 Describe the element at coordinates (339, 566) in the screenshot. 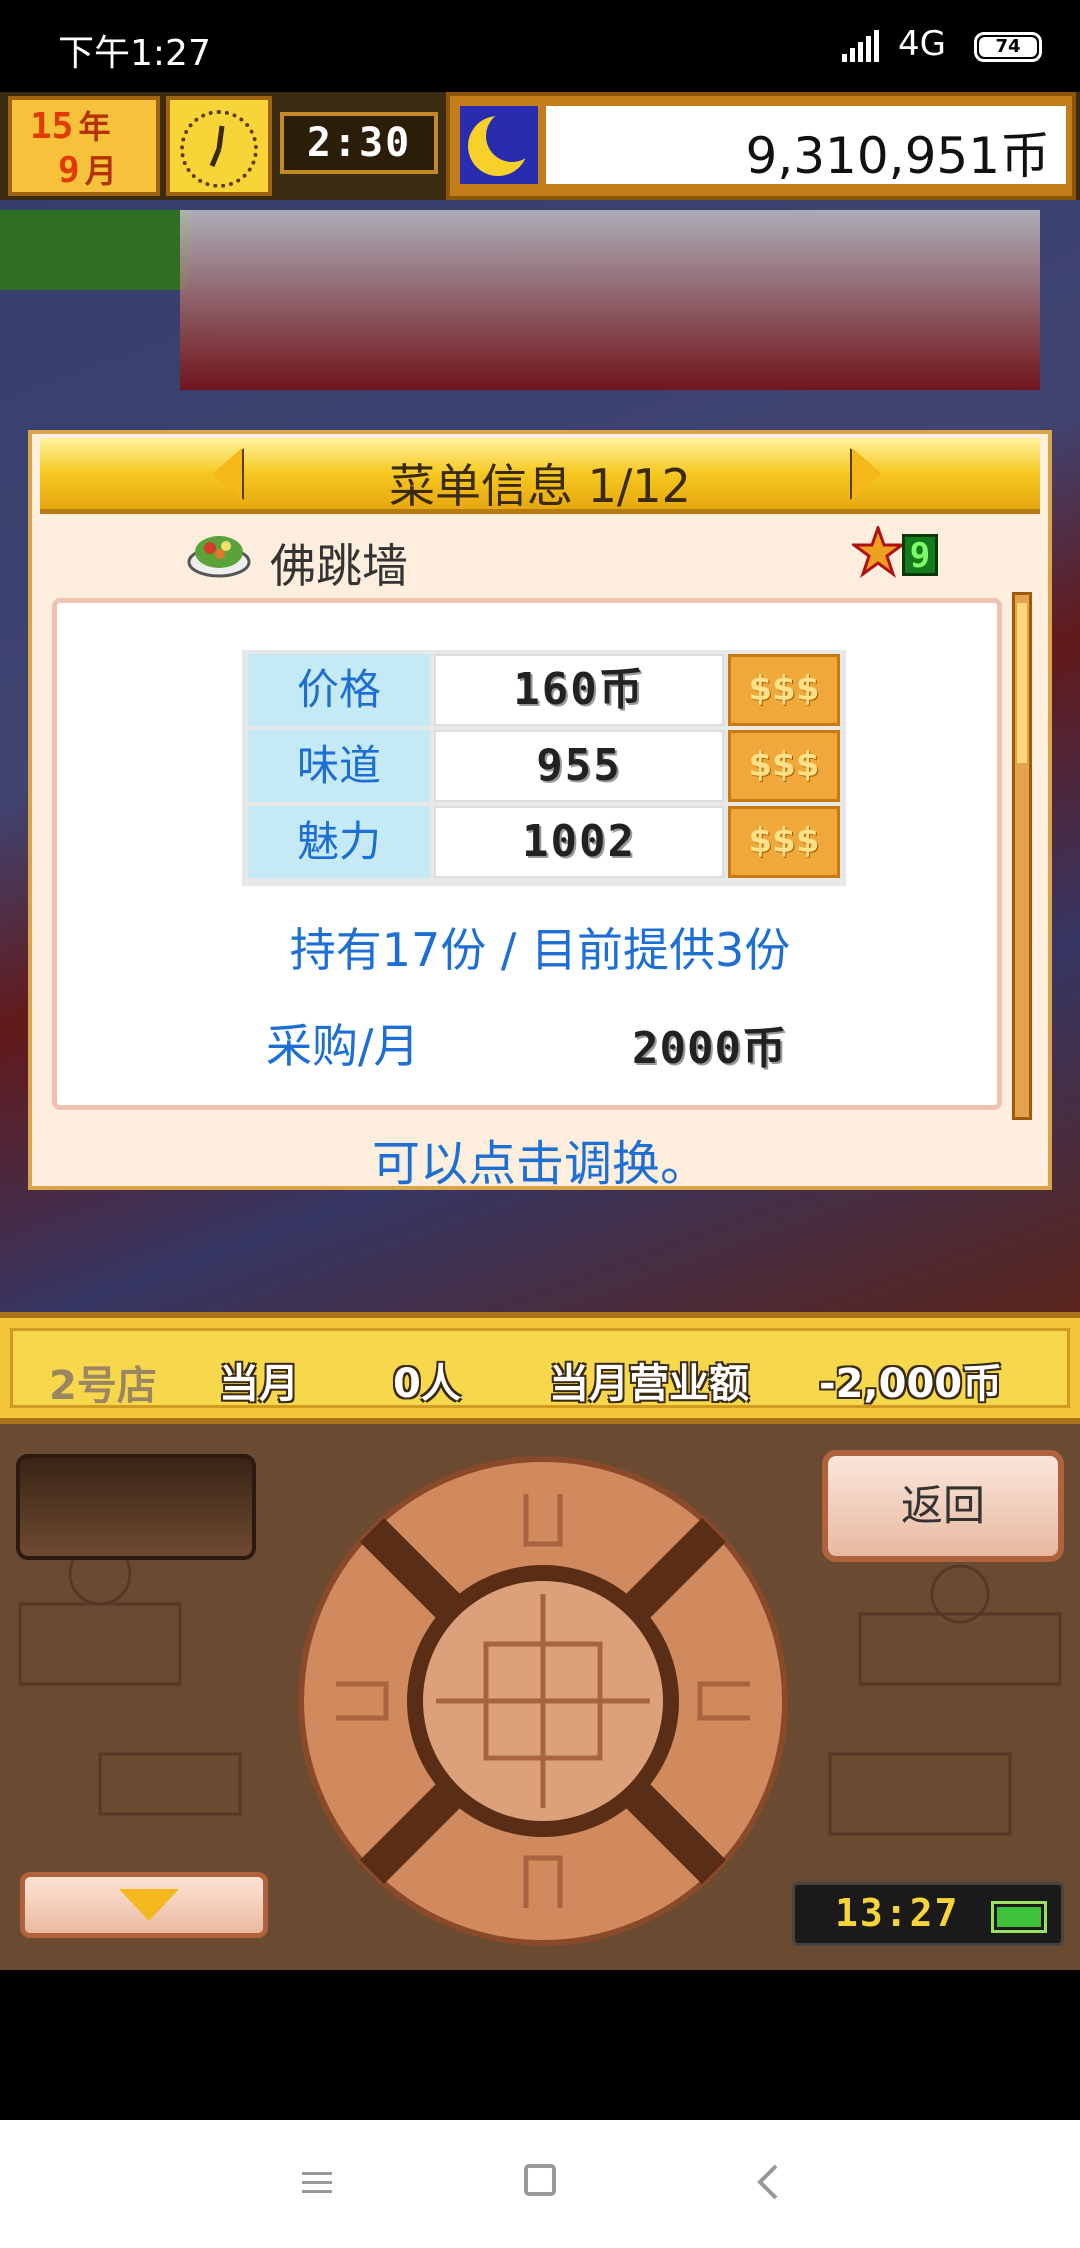

I see `dish-name: 佛跳墙` at that location.